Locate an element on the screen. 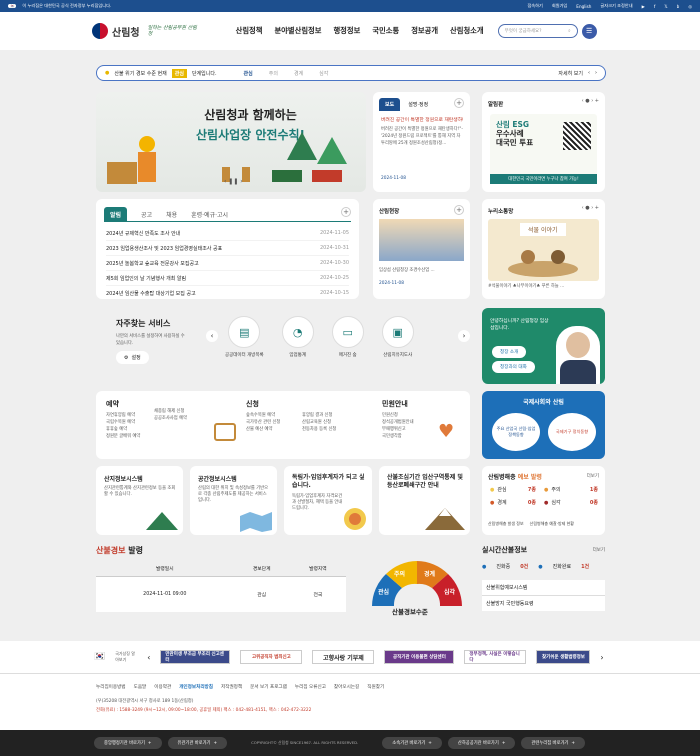 This screenshot has height=756, width=700. field-more-icon: + is located at coordinates (459, 210).